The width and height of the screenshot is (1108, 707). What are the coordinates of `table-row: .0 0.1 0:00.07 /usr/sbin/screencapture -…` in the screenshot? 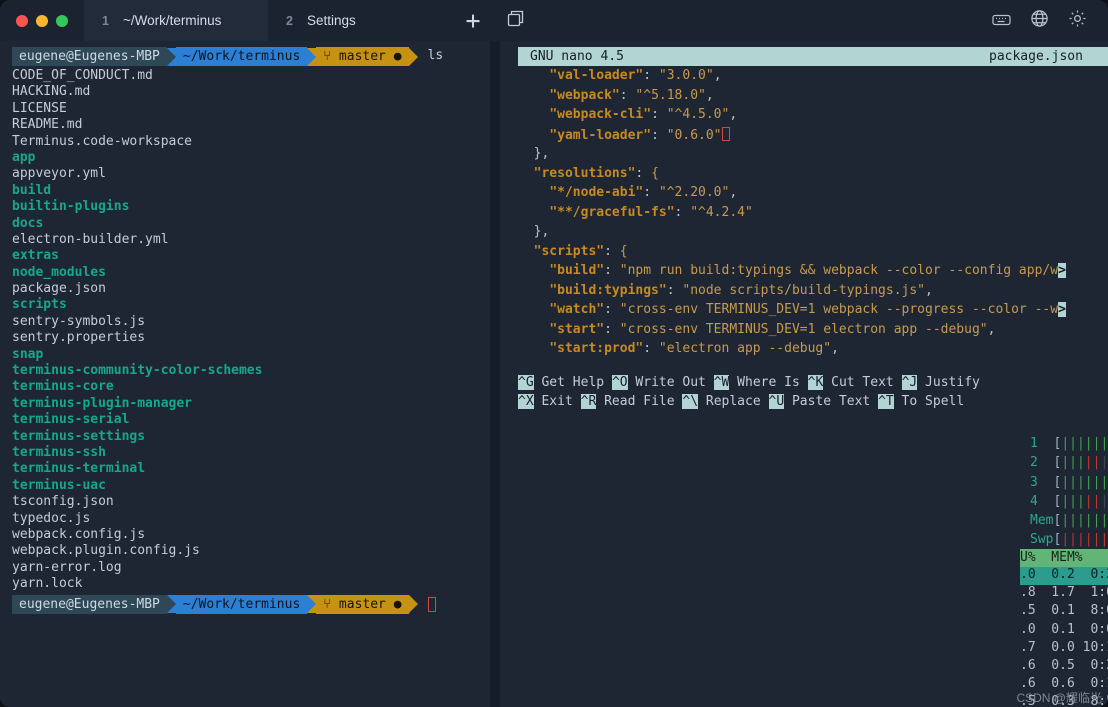 It's located at (1064, 631).